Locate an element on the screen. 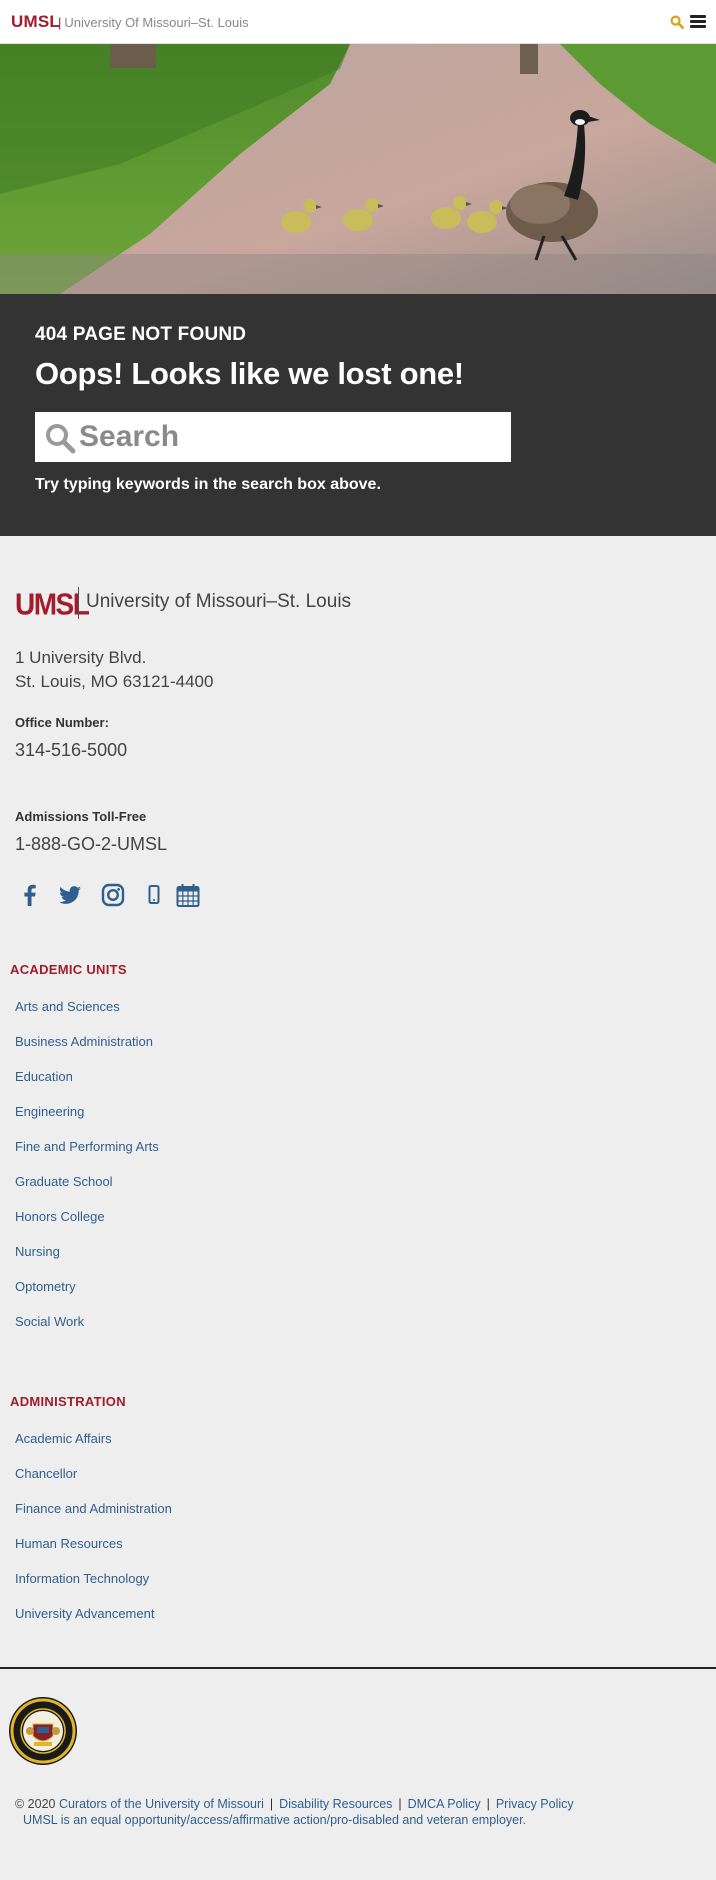 The width and height of the screenshot is (716, 1880). list-item: Academic Affairs is located at coordinates (93, 1448).